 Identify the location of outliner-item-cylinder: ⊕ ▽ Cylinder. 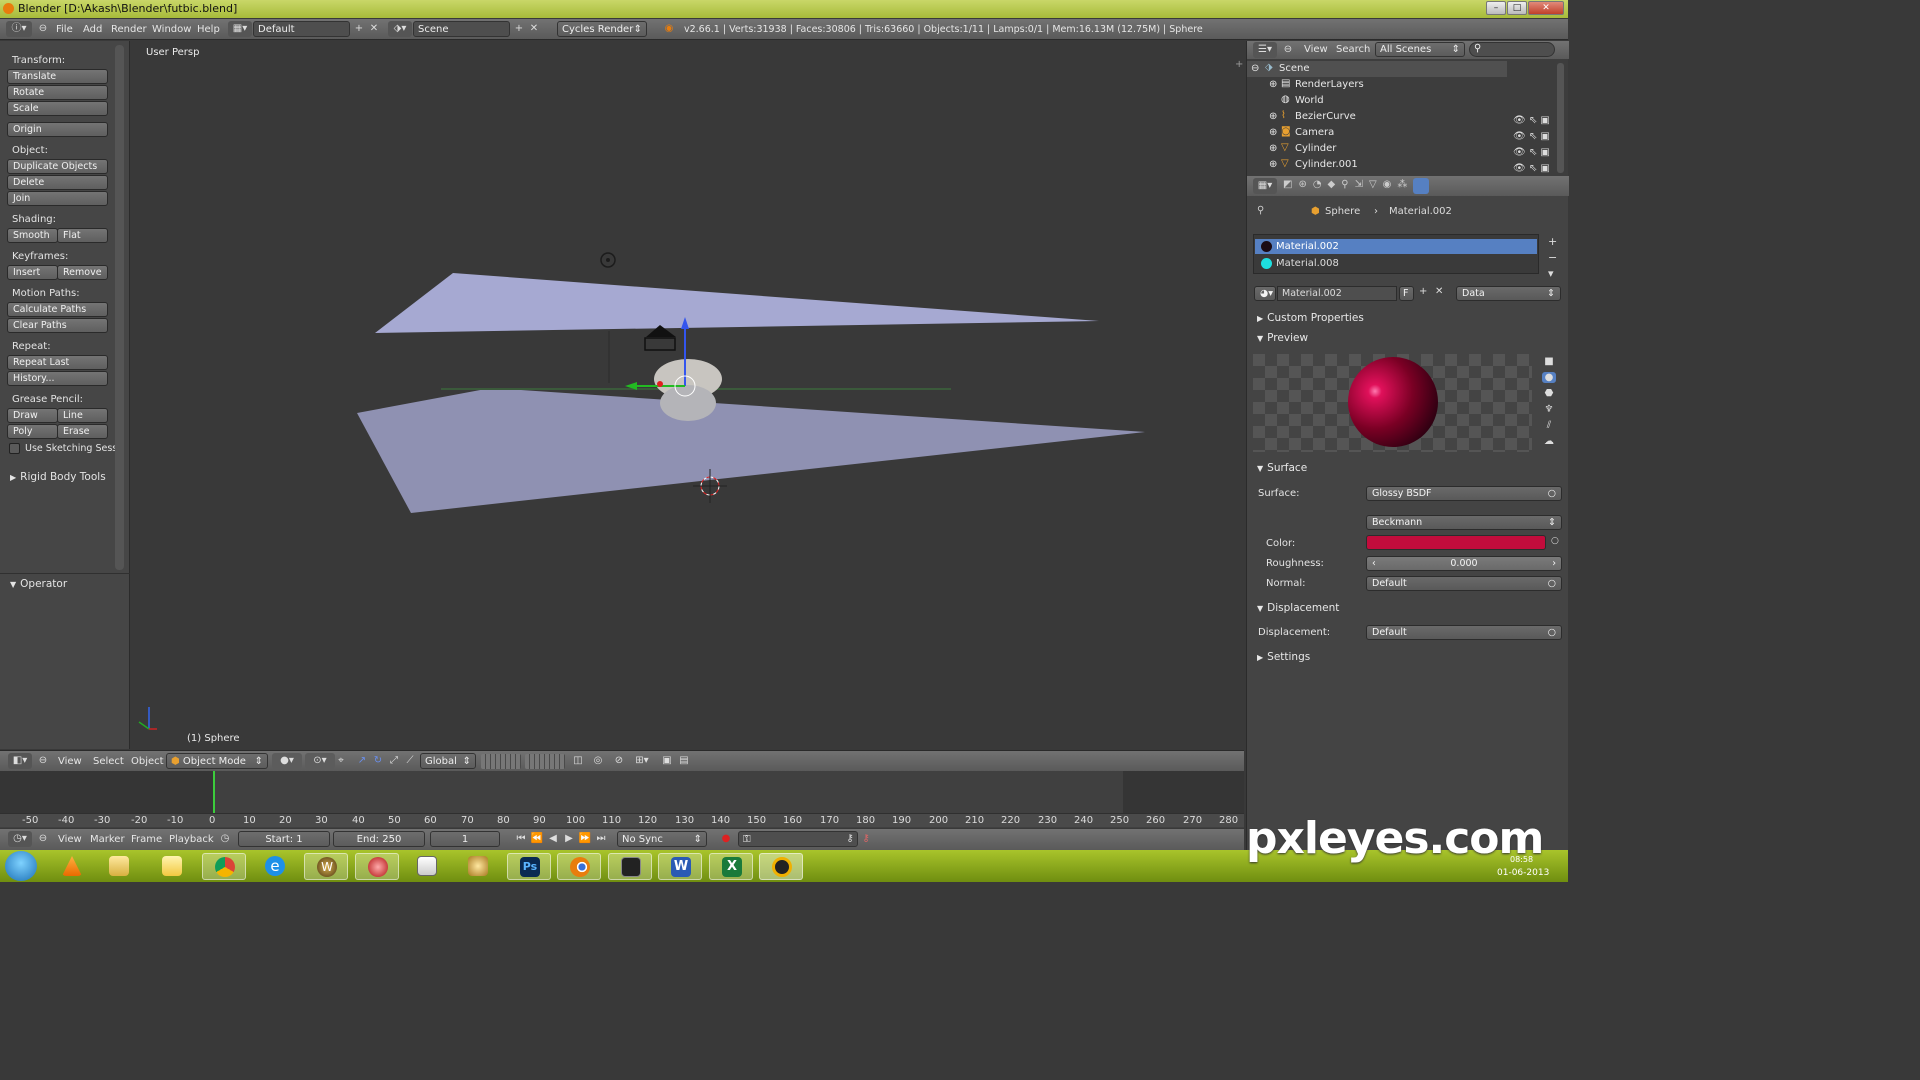
(1377, 149).